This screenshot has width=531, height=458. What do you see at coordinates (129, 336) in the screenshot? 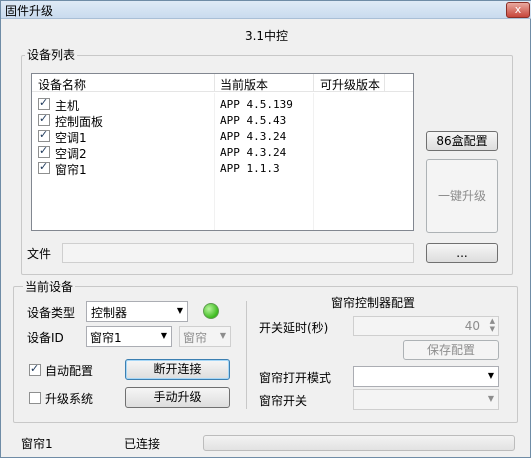
I see `device-id-select: 窗帘1 ▼` at bounding box center [129, 336].